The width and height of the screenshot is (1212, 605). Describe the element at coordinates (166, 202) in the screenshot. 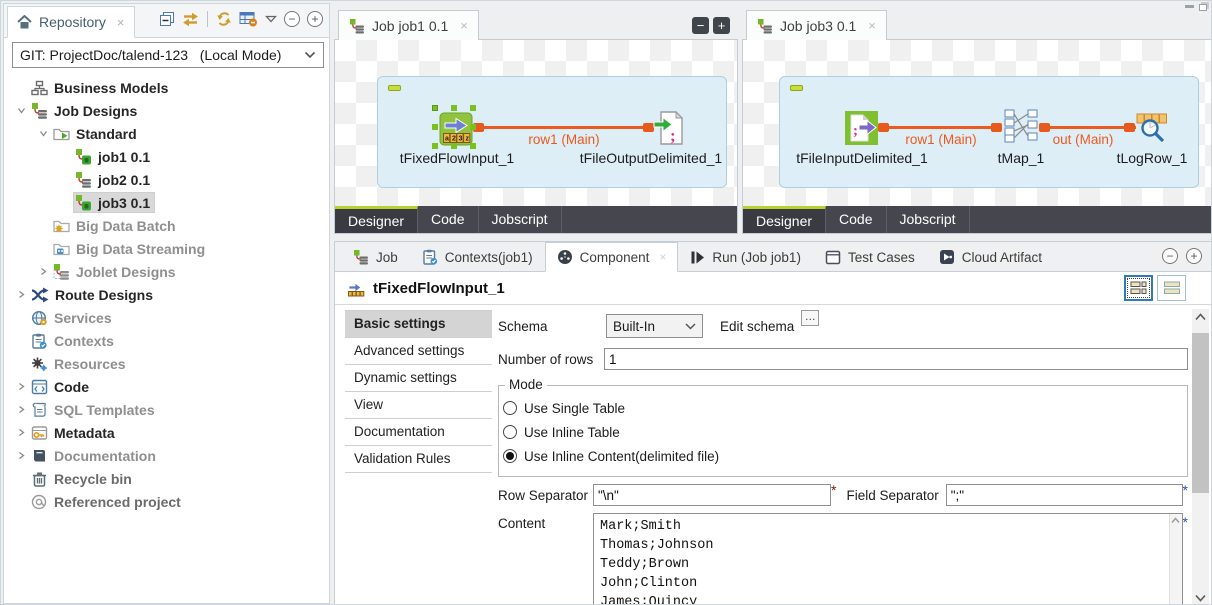

I see `tree-item-job3: job3 0.1` at that location.